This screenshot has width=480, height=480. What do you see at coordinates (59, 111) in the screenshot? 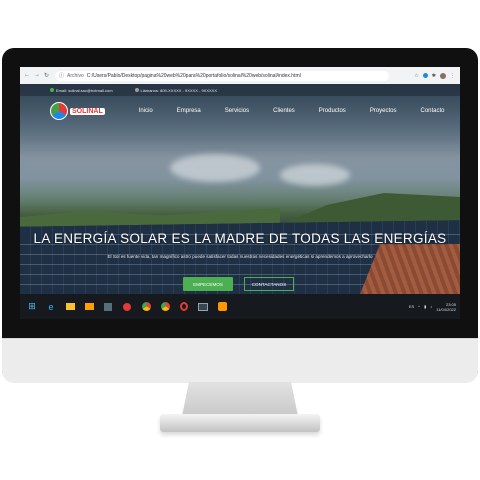
I see `logo-icon` at bounding box center [59, 111].